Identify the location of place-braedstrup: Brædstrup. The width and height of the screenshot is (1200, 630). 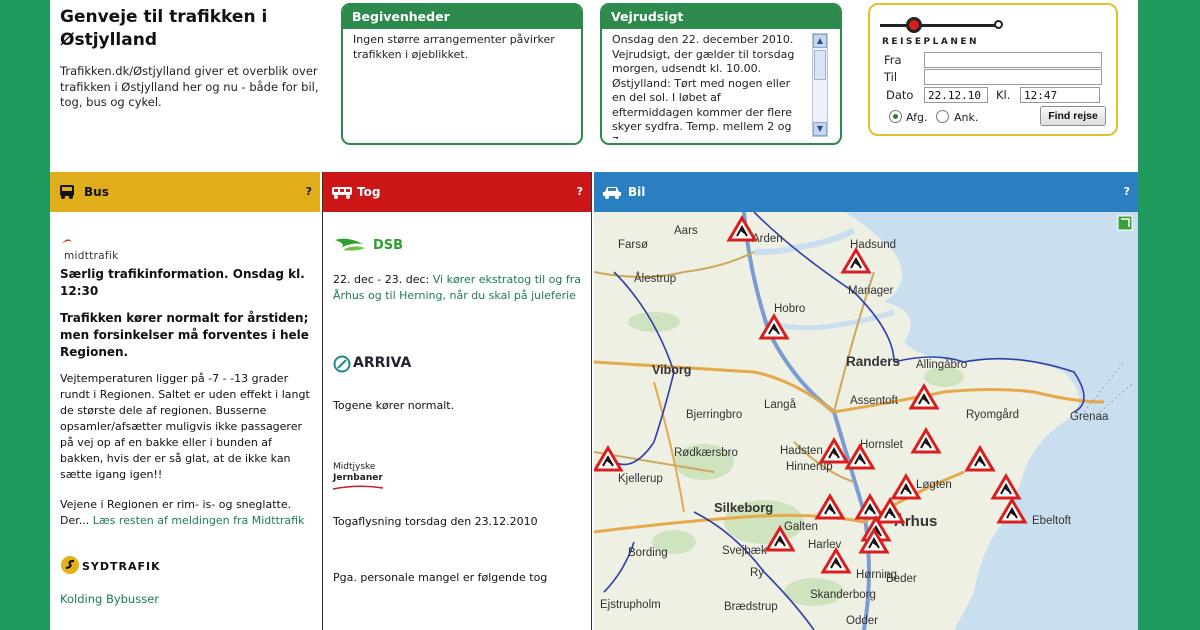
(751, 607).